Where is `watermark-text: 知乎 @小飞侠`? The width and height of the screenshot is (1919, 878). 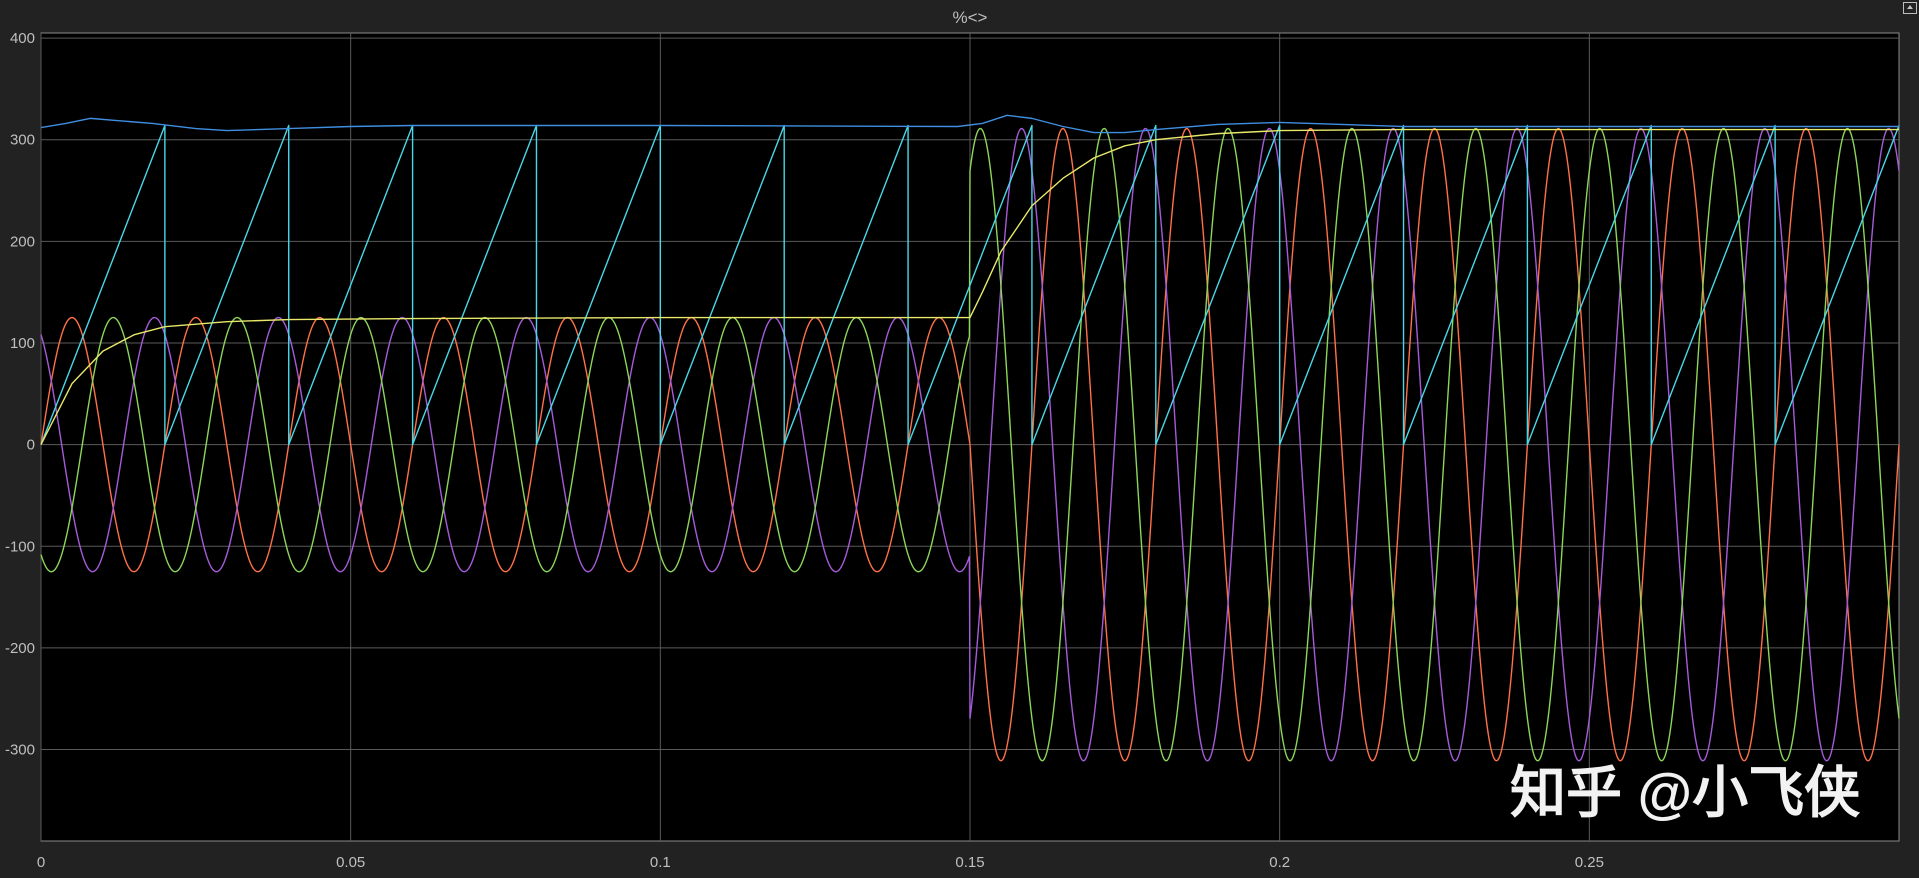 watermark-text: 知乎 @小飞侠 is located at coordinates (1685, 792).